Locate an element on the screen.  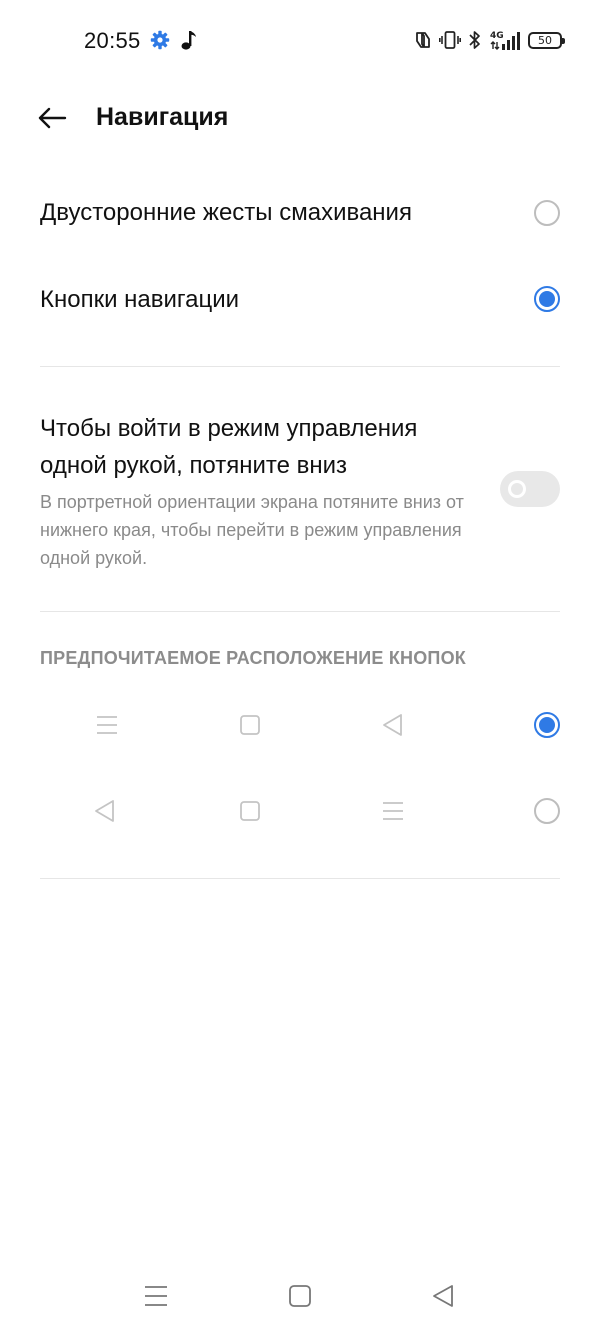
nfc-icon is located at coordinates (423, 40).